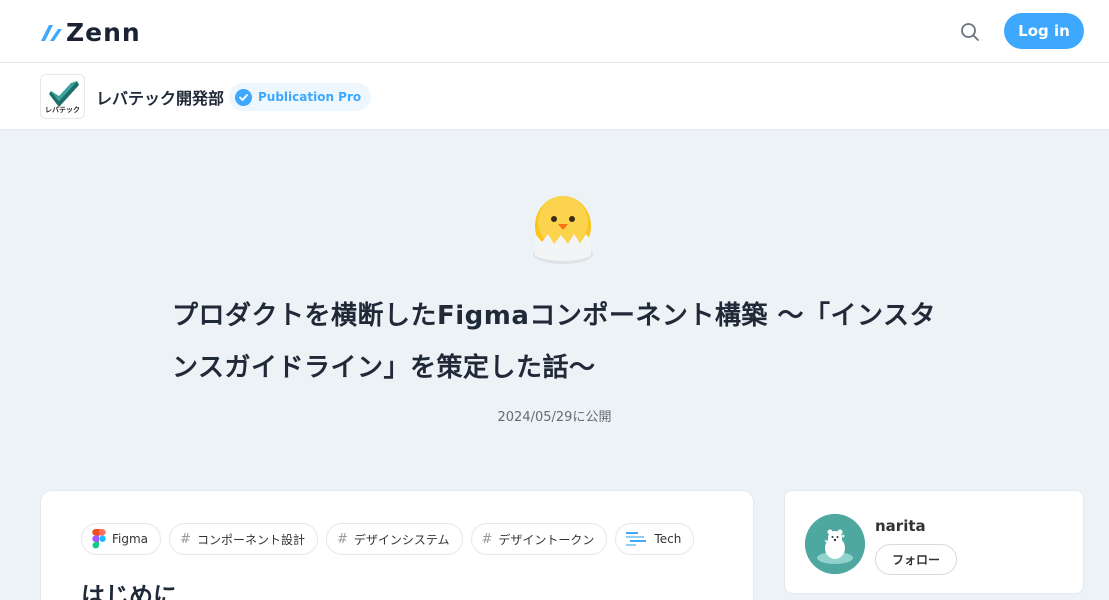  What do you see at coordinates (1044, 31) in the screenshot?
I see `login-button: Log in` at bounding box center [1044, 31].